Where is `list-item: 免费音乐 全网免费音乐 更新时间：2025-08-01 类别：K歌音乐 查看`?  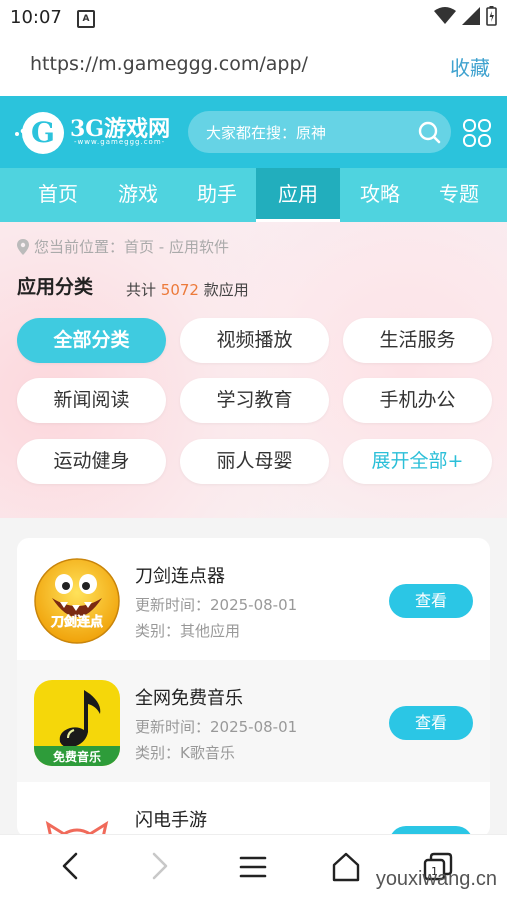 list-item: 免费音乐 全网免费音乐 更新时间：2025-08-01 类别：K歌音乐 查看 is located at coordinates (253, 721).